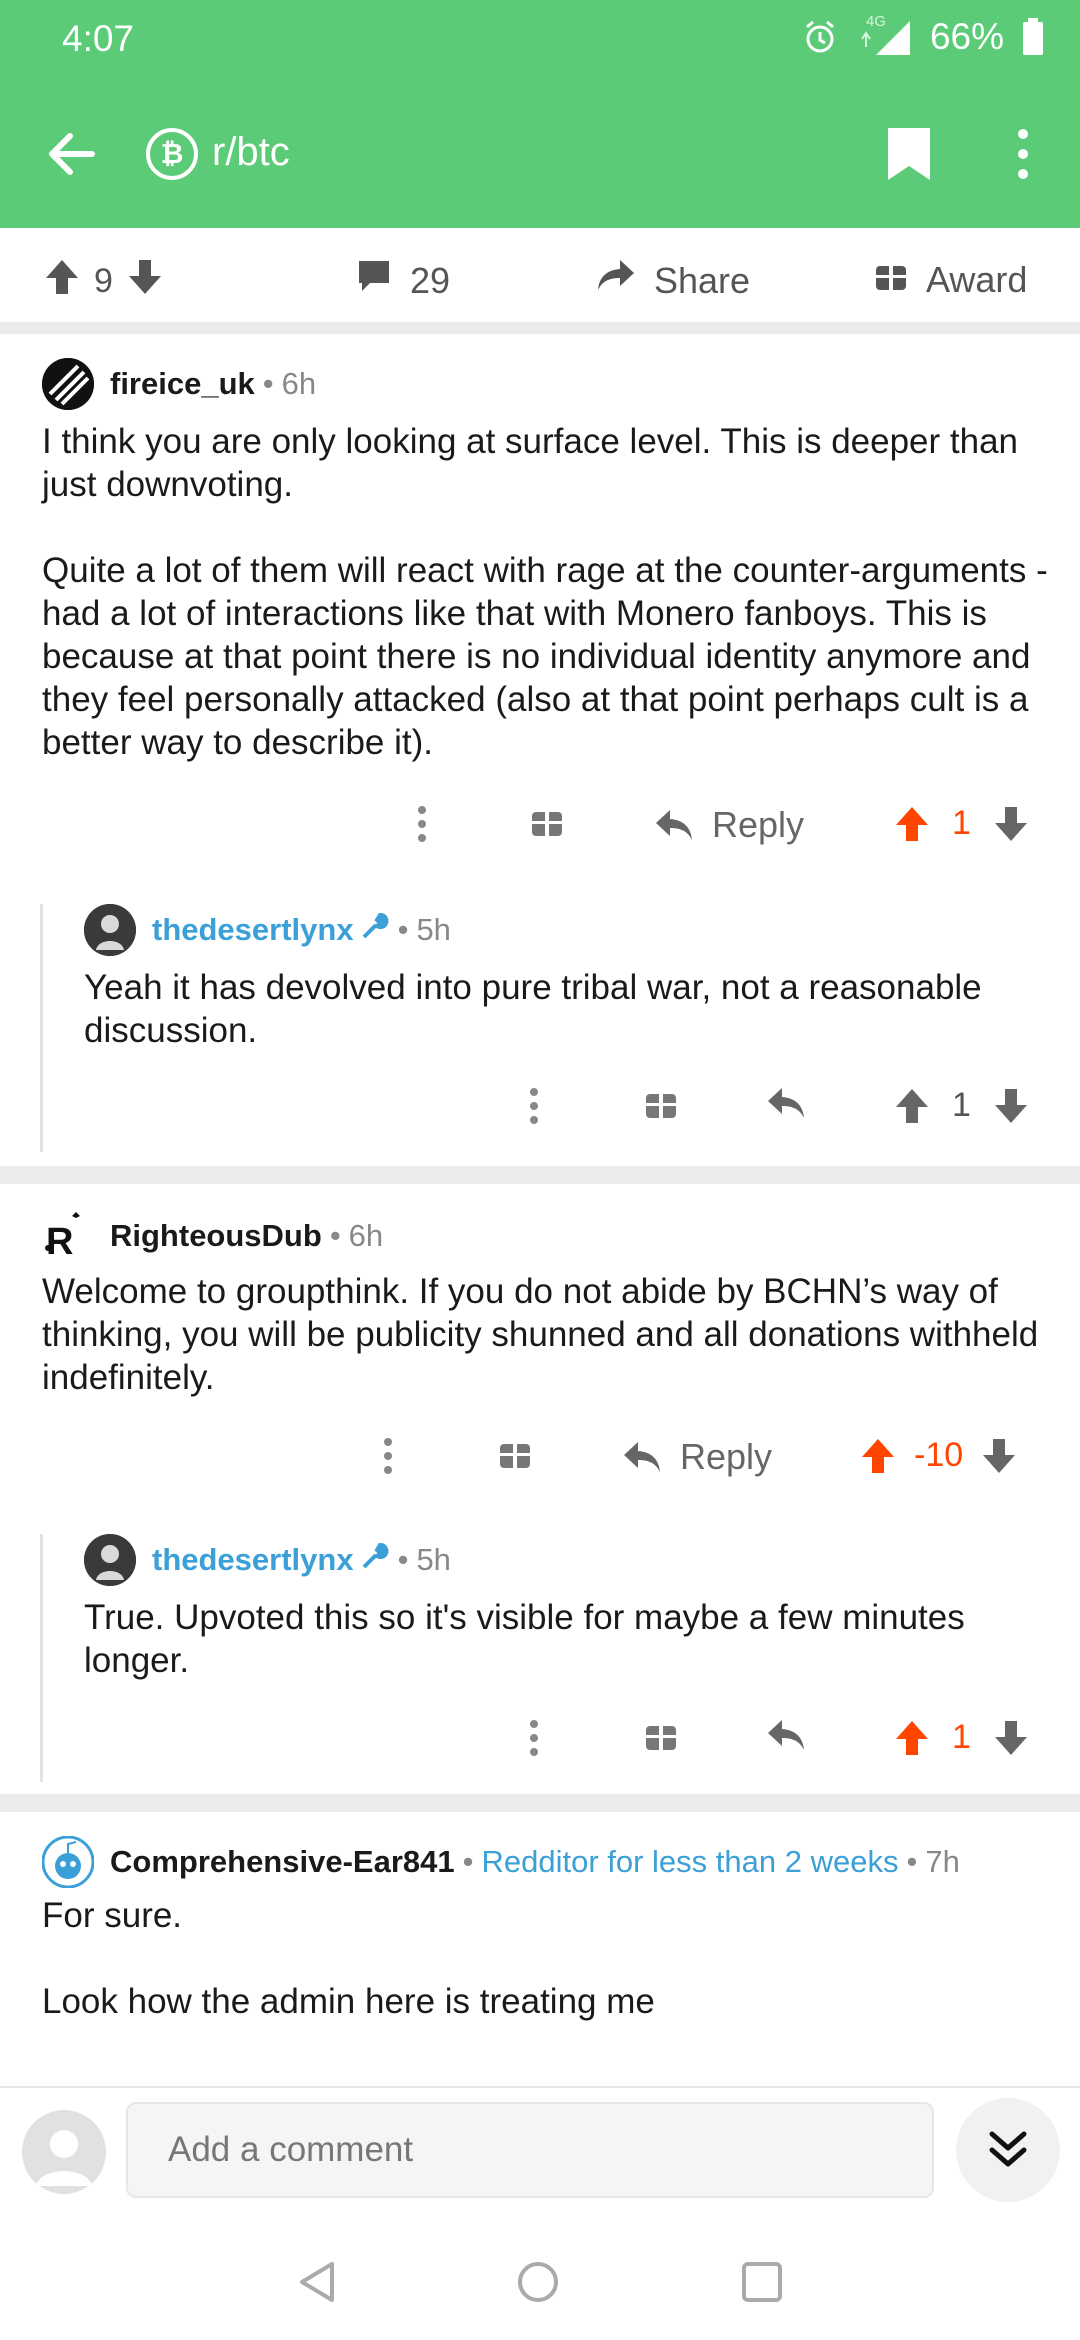  Describe the element at coordinates (909, 156) in the screenshot. I see `bookmark-icon` at that location.